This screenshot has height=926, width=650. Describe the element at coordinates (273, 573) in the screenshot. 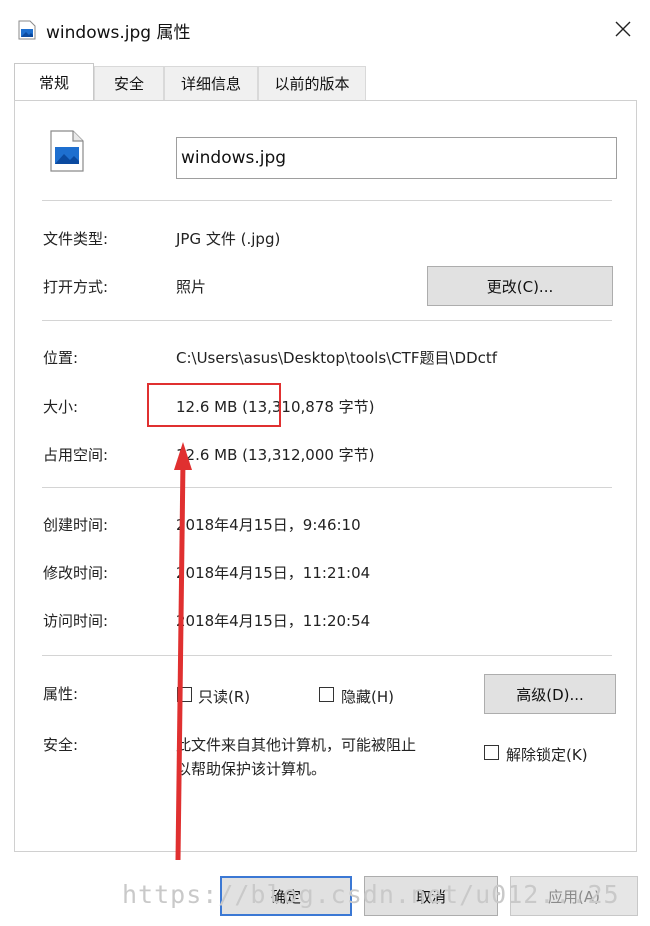

I see `modified-value: 2018年4月15日，11:21:04` at that location.